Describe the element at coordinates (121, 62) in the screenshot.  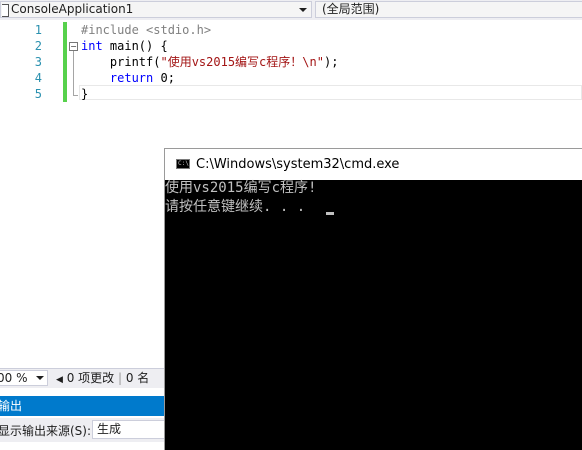
I see `code-text: printf(` at that location.